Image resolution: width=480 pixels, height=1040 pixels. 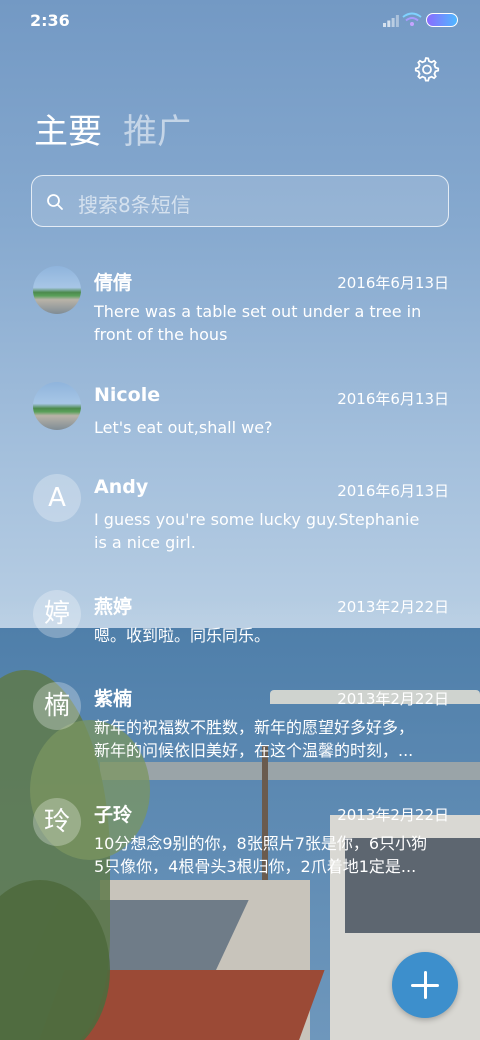 I want to click on gear-icon, so click(x=426, y=69).